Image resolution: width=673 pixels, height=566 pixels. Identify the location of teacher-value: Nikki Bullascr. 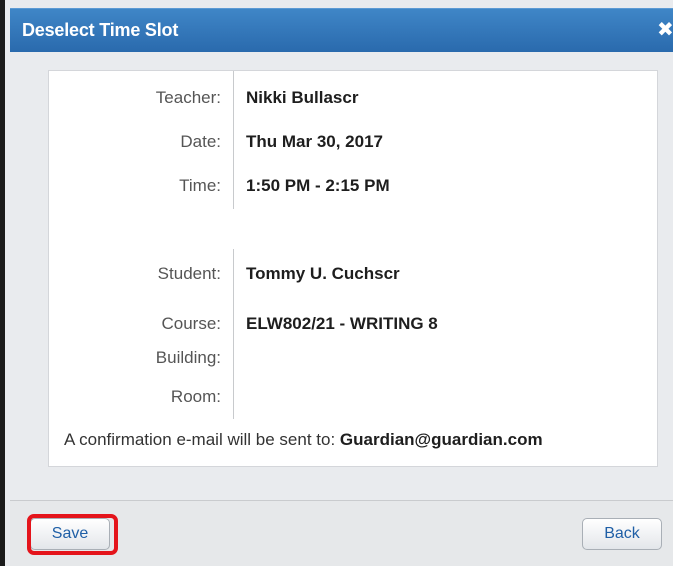
(302, 97).